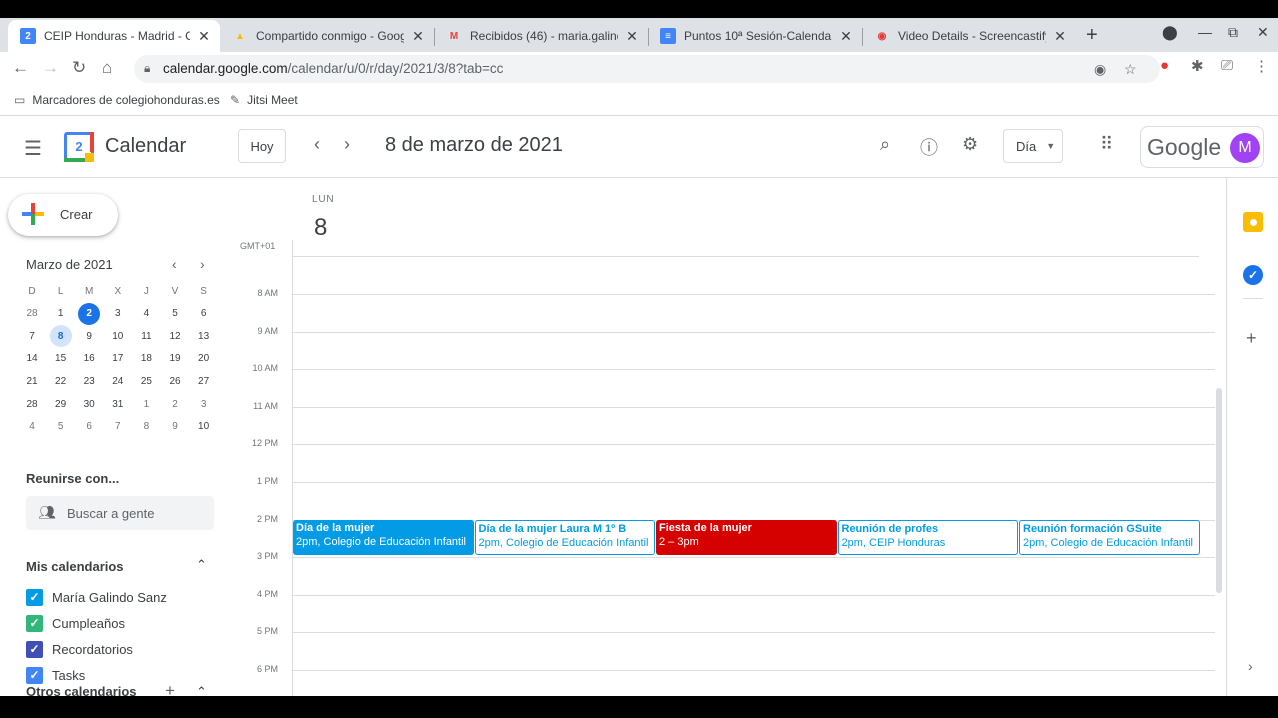 This screenshot has width=1278, height=718. What do you see at coordinates (146, 381) in the screenshot?
I see `mini-day-cell: 25` at bounding box center [146, 381].